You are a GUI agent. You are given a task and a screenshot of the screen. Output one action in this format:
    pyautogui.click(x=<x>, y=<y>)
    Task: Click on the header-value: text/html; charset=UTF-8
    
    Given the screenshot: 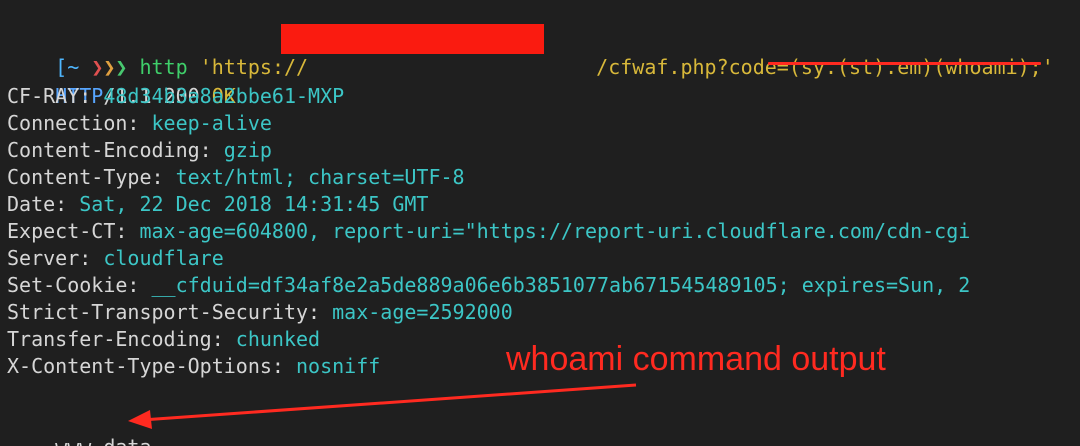 What is the action you would take?
    pyautogui.click(x=320, y=177)
    